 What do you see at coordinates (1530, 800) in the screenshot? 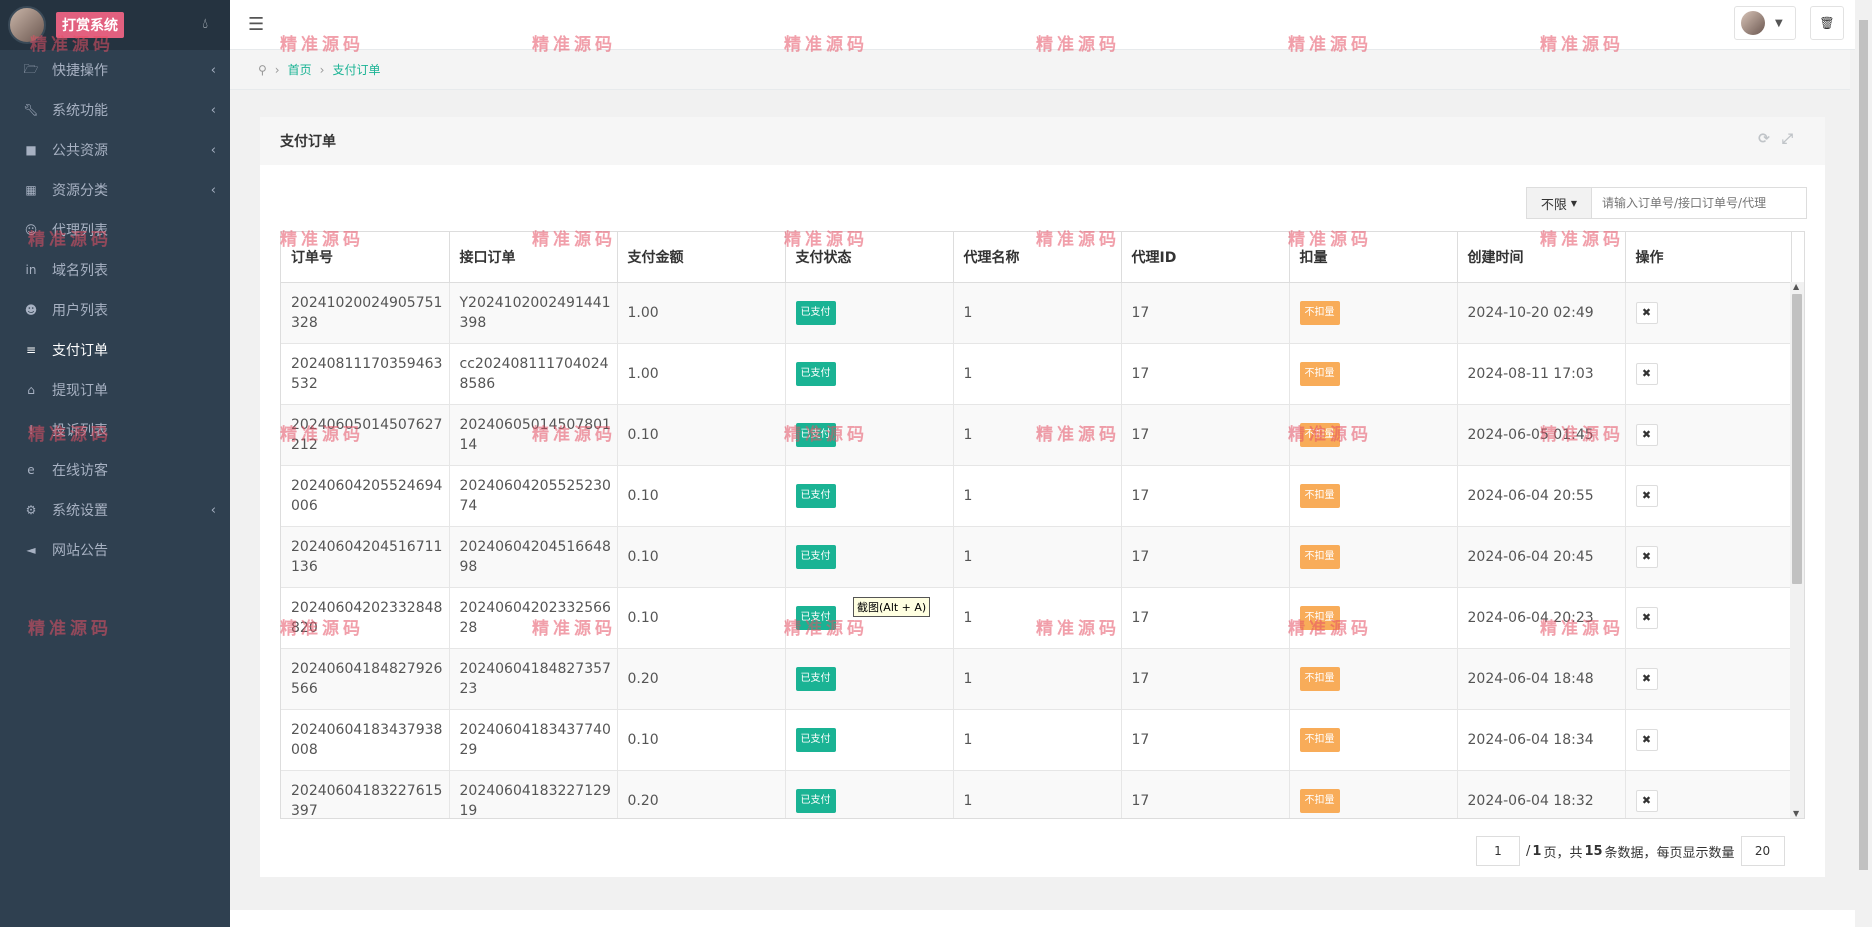
I see `cell-text: 2024-06-04 18:32` at bounding box center [1530, 800].